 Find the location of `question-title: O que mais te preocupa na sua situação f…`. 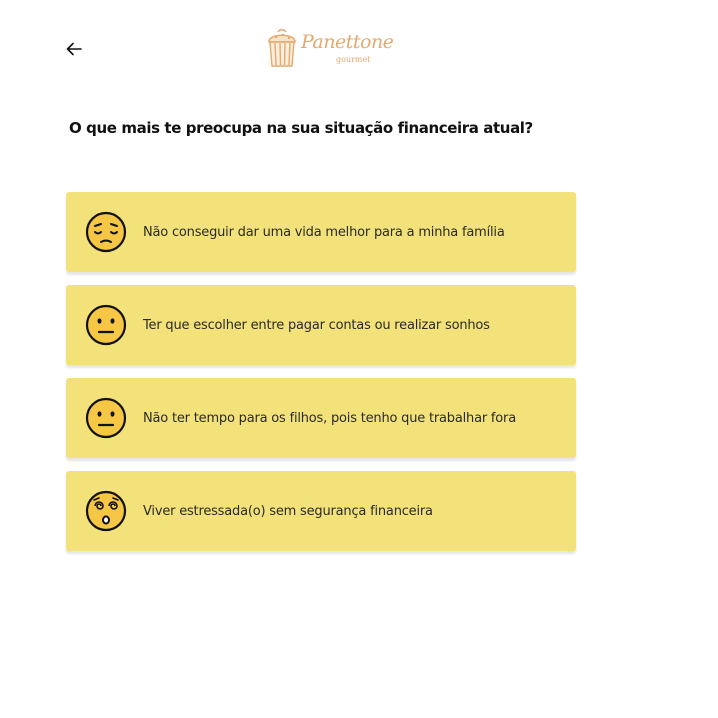

question-title: O que mais te preocupa na sua situação f… is located at coordinates (301, 128).